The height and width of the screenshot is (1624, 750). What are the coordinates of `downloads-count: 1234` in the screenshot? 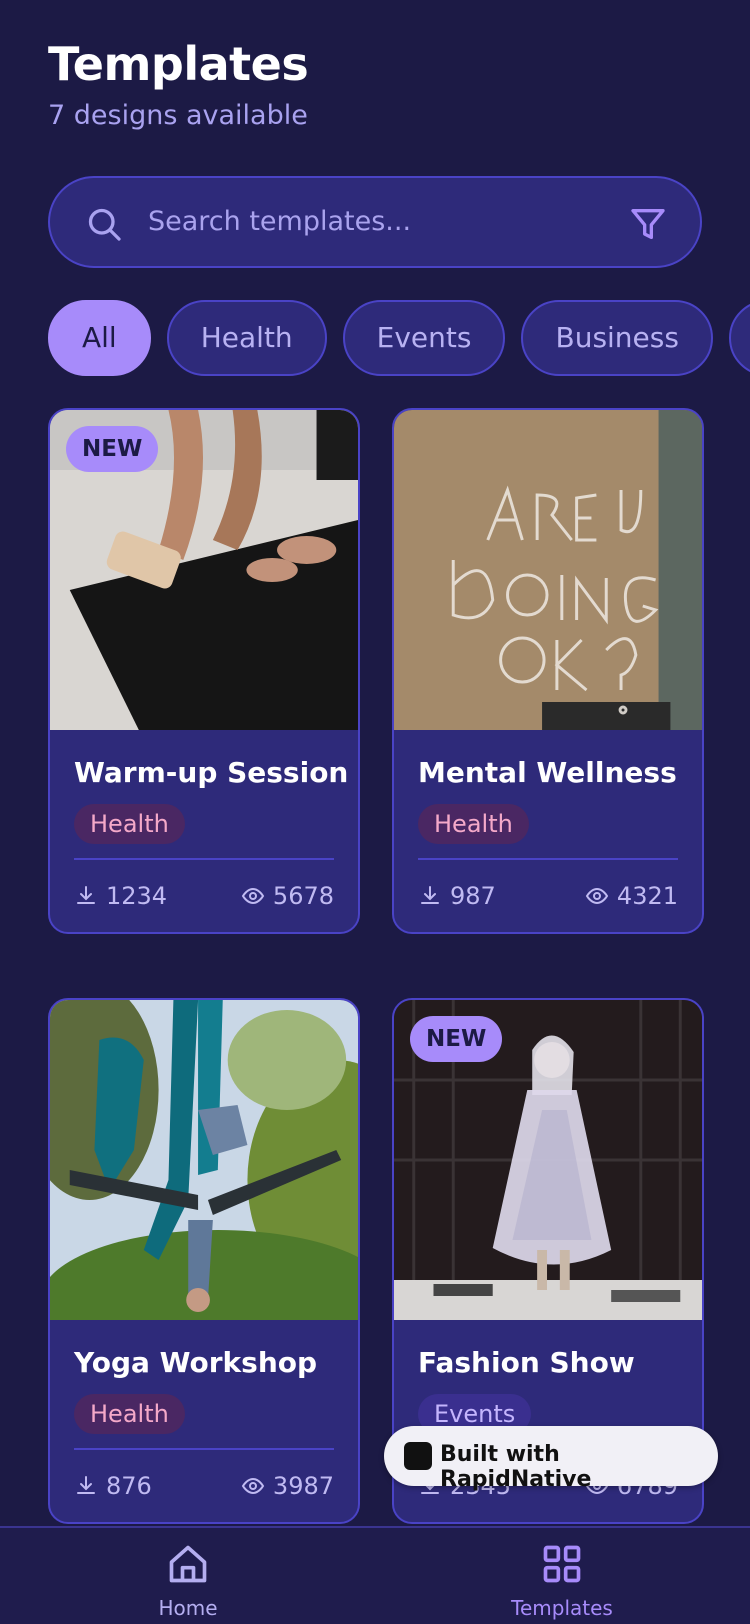 It's located at (137, 896).